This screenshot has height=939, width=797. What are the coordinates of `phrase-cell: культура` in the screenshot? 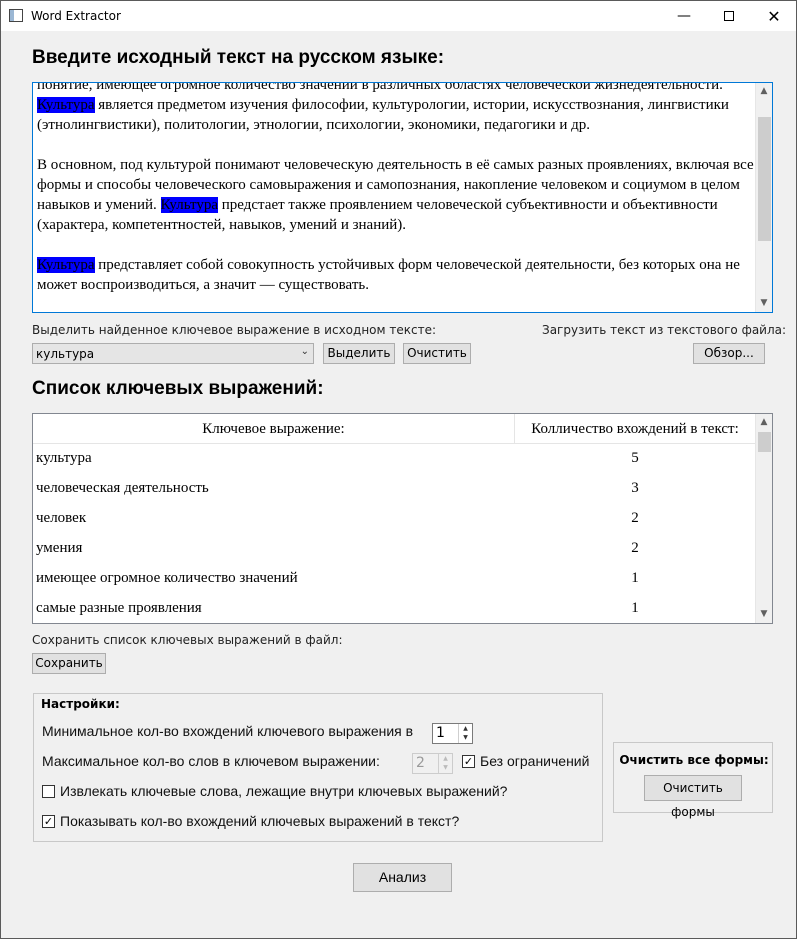 It's located at (64, 458).